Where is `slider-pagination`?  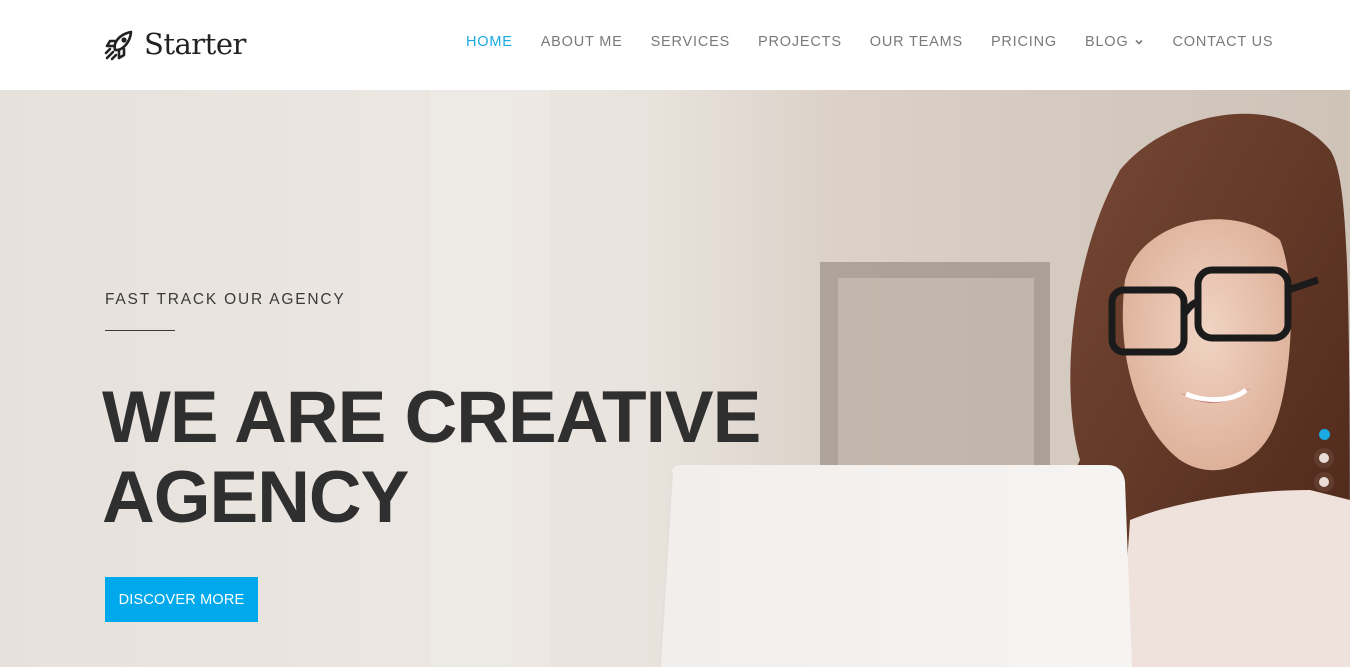
slider-pagination is located at coordinates (1324, 460).